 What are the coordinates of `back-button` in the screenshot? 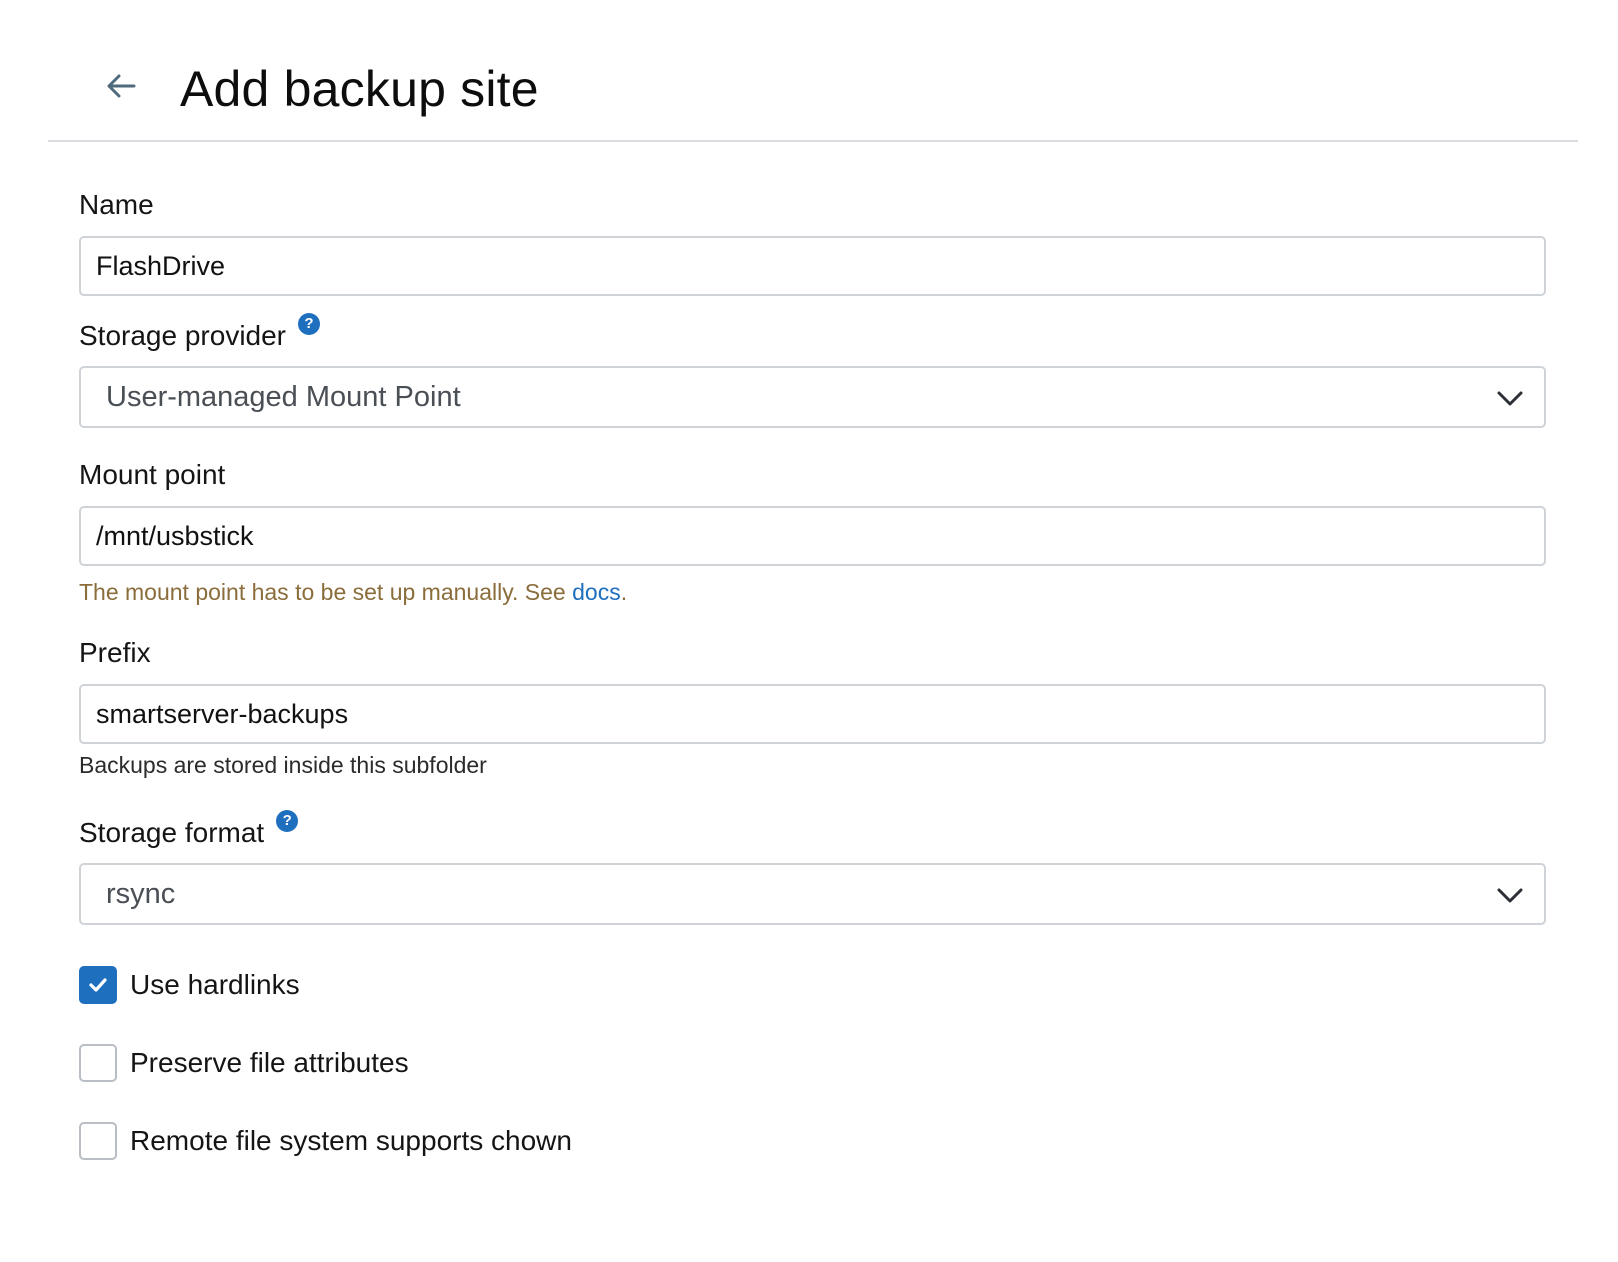 It's located at (121, 86).